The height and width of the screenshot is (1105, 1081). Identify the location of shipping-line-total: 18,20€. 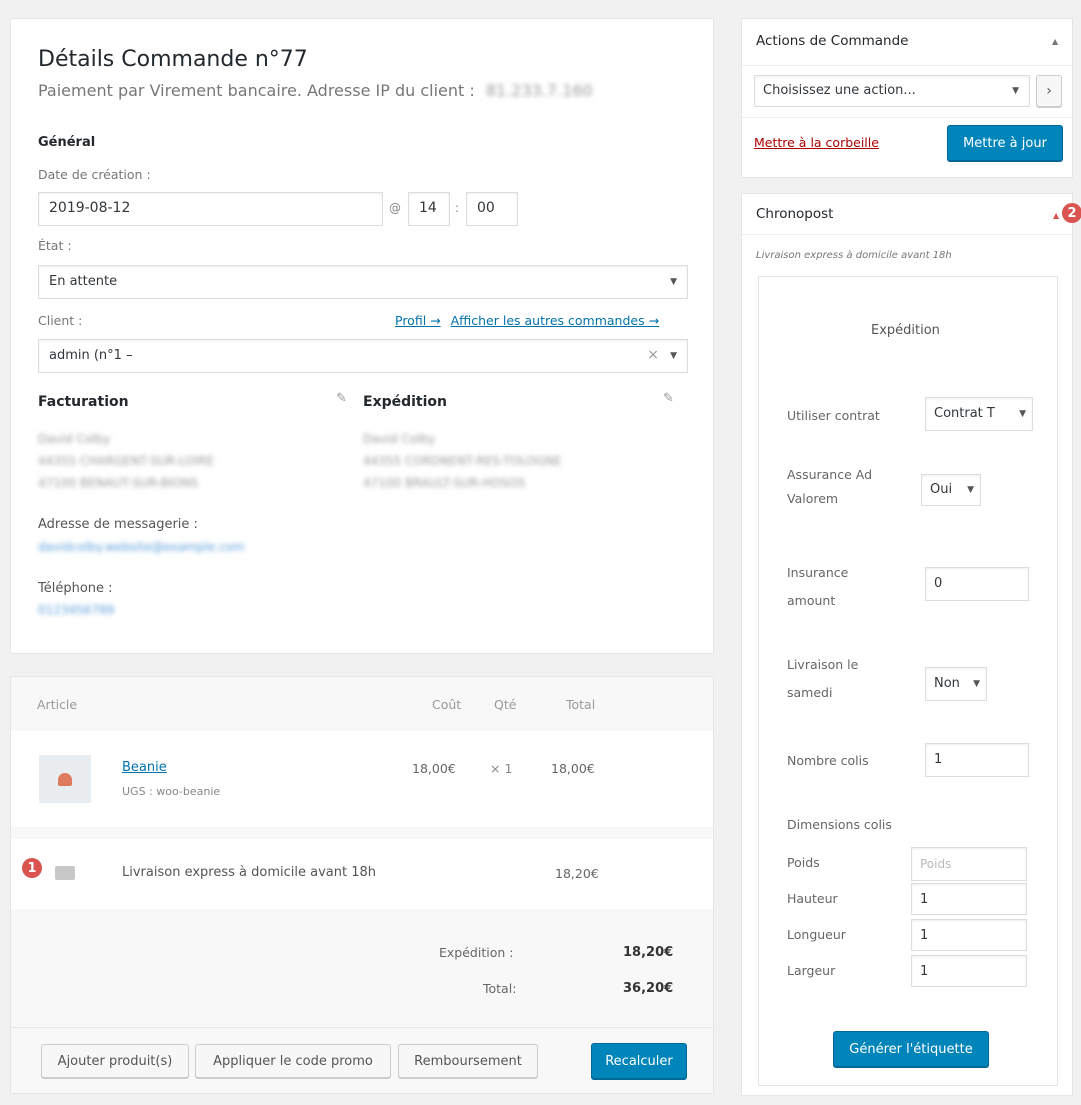
(577, 873).